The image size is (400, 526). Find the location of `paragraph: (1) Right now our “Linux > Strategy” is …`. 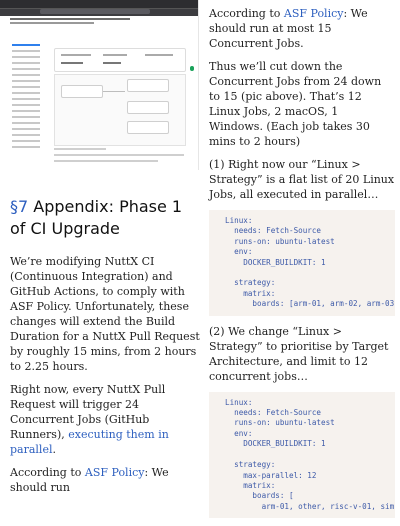

paragraph: (1) Right now our “Linux > Strategy” is … is located at coordinates (302, 179).